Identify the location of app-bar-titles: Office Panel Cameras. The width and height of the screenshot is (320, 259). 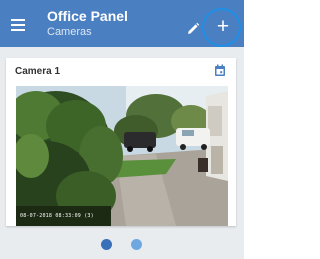
(87, 23).